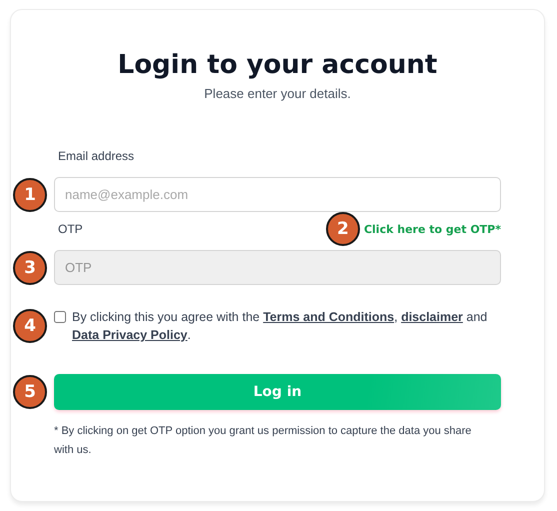 Image resolution: width=557 pixels, height=511 pixels. I want to click on field-label: OTP, so click(70, 229).